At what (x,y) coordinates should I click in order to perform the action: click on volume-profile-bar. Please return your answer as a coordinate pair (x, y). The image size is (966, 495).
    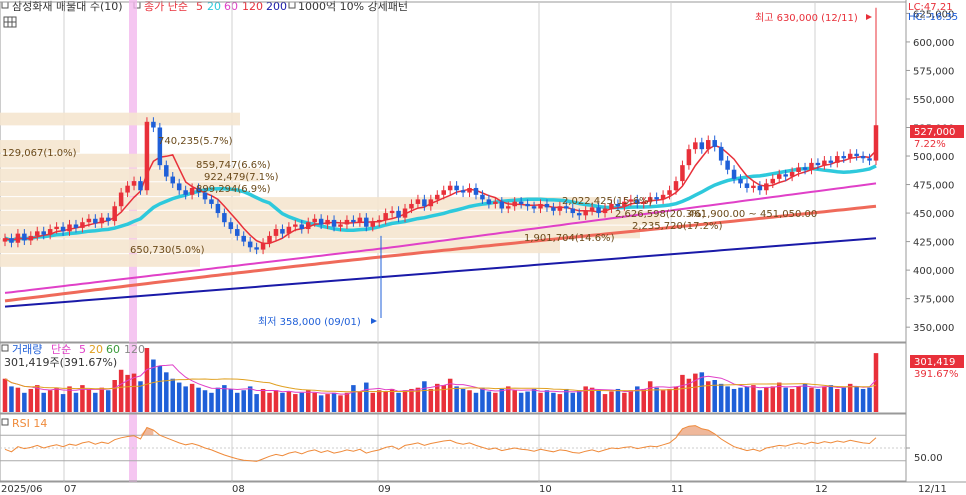
    Looking at the image, I should click on (120, 119).